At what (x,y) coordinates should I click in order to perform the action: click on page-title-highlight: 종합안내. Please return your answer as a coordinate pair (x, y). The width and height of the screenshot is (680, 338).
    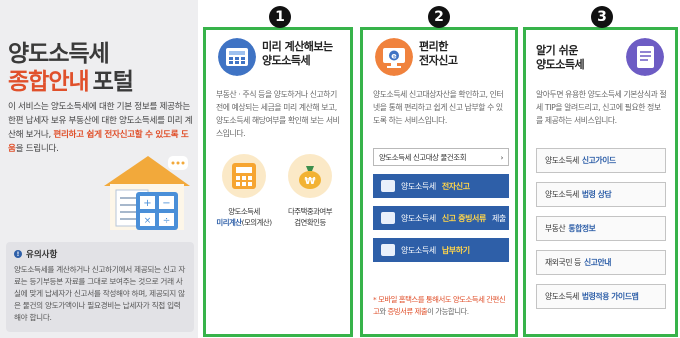
    Looking at the image, I should click on (49, 82).